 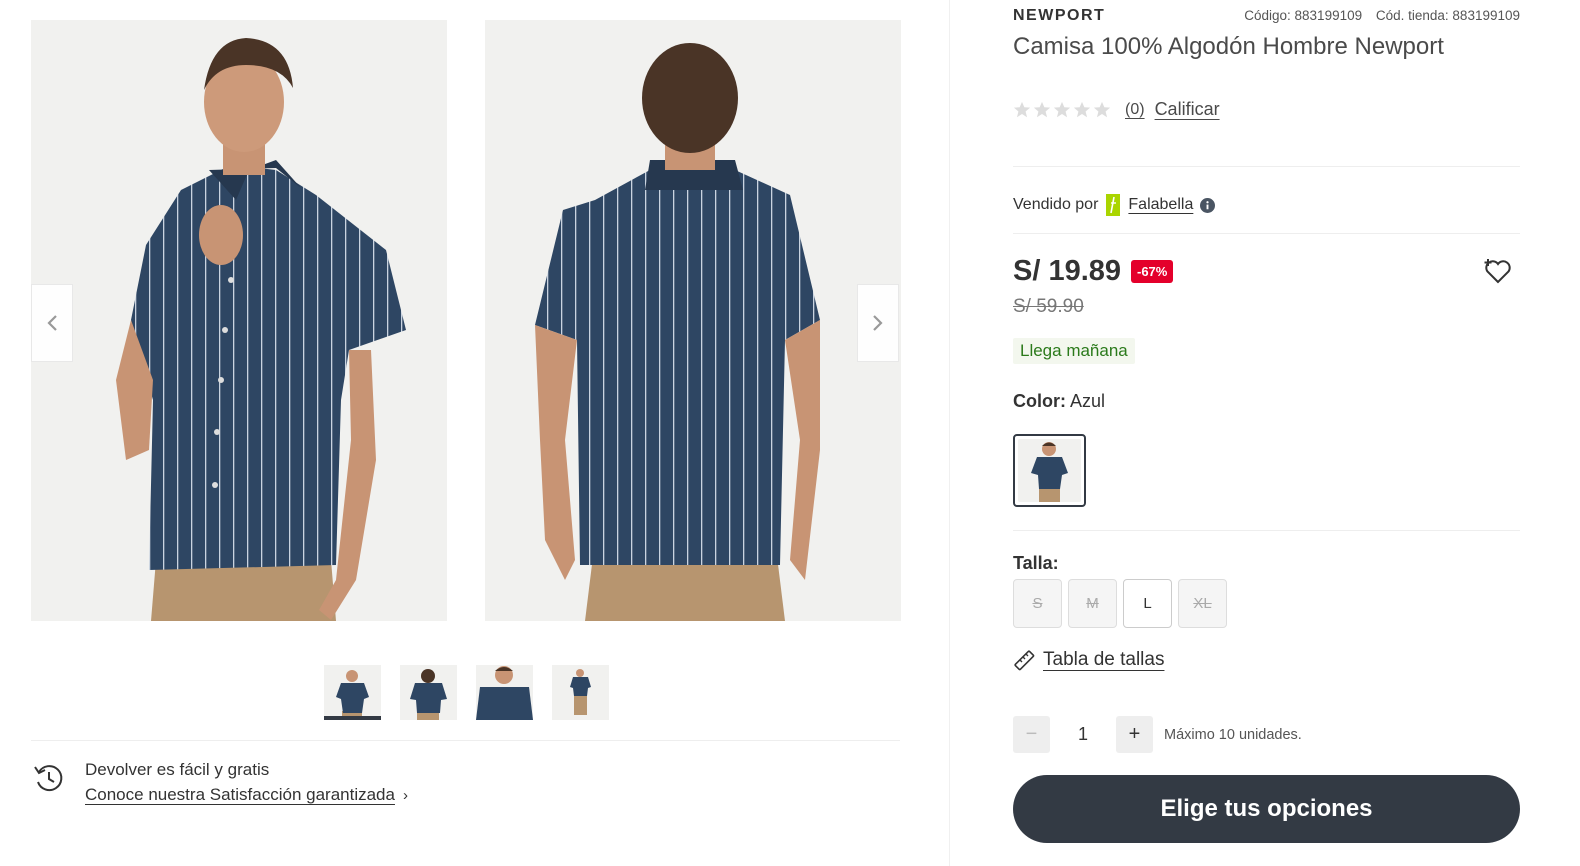 I want to click on thumbnail-full-body, so click(x=580, y=692).